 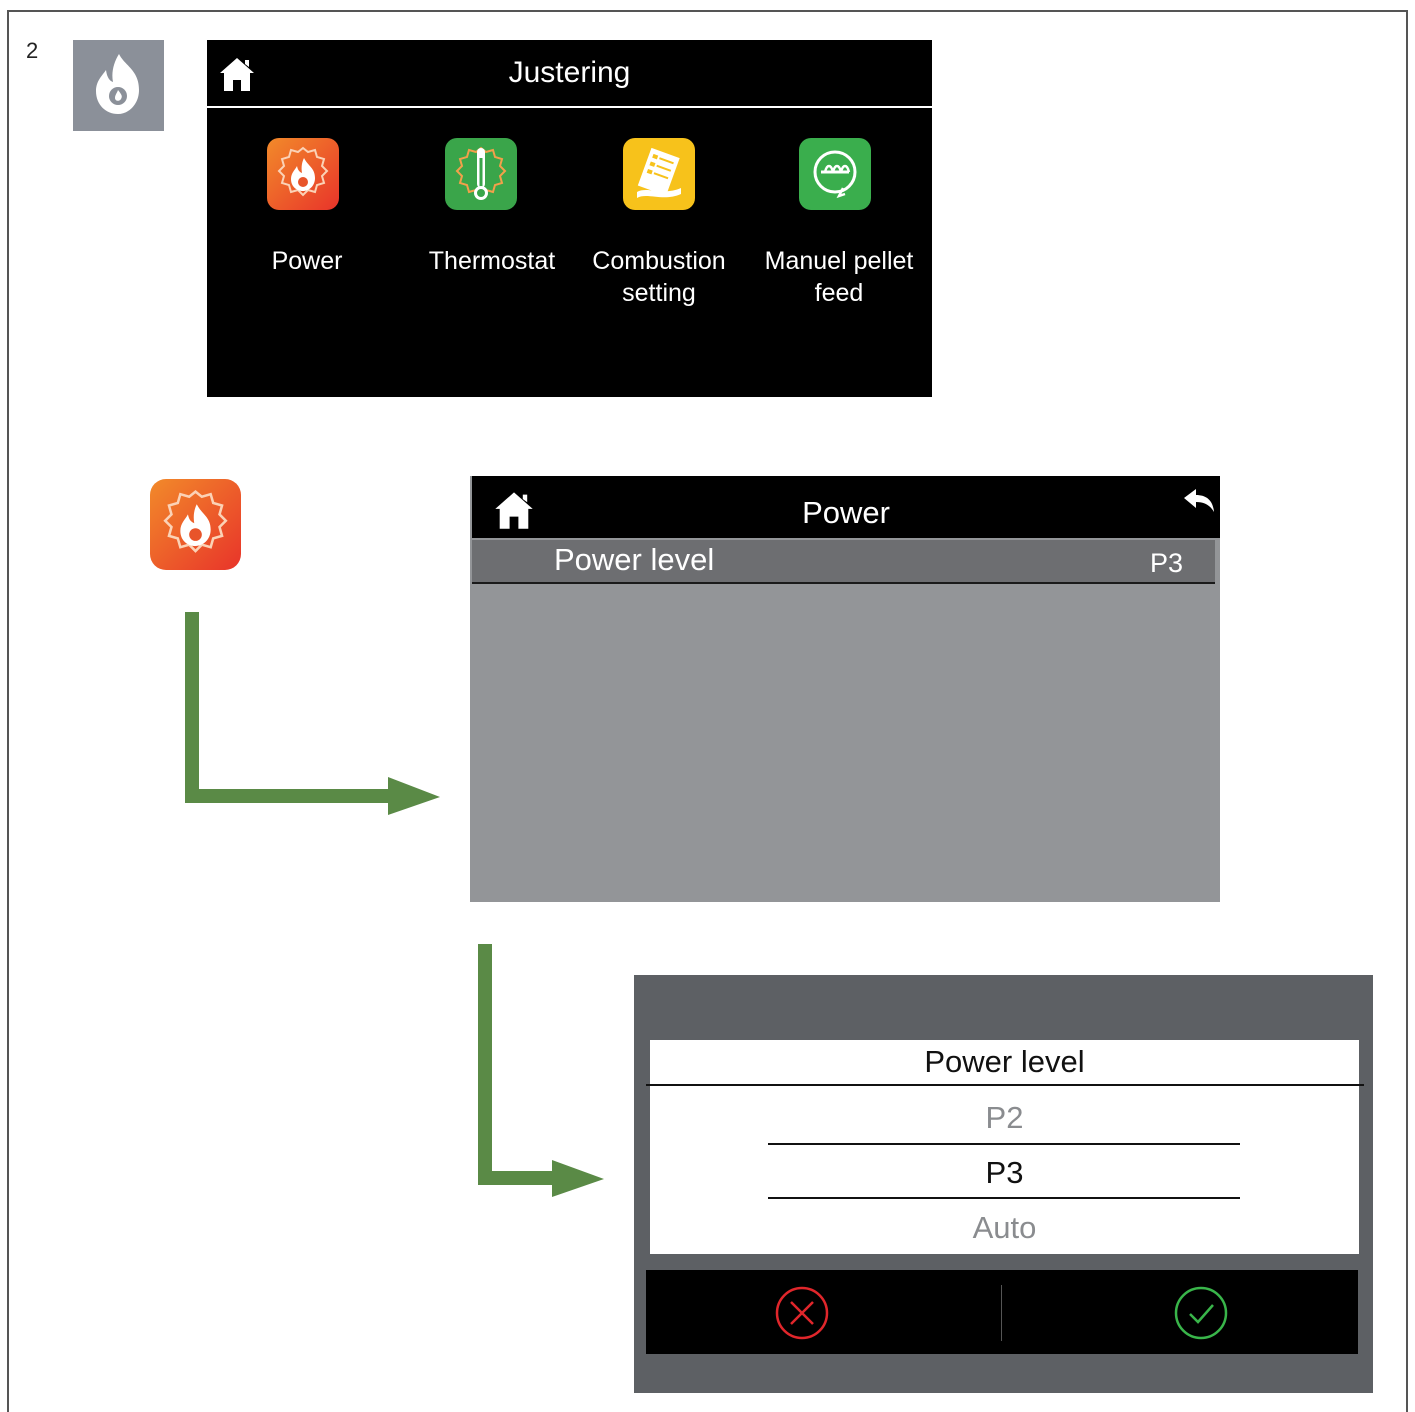 I want to click on option-auto: Auto, so click(x=1004, y=1228).